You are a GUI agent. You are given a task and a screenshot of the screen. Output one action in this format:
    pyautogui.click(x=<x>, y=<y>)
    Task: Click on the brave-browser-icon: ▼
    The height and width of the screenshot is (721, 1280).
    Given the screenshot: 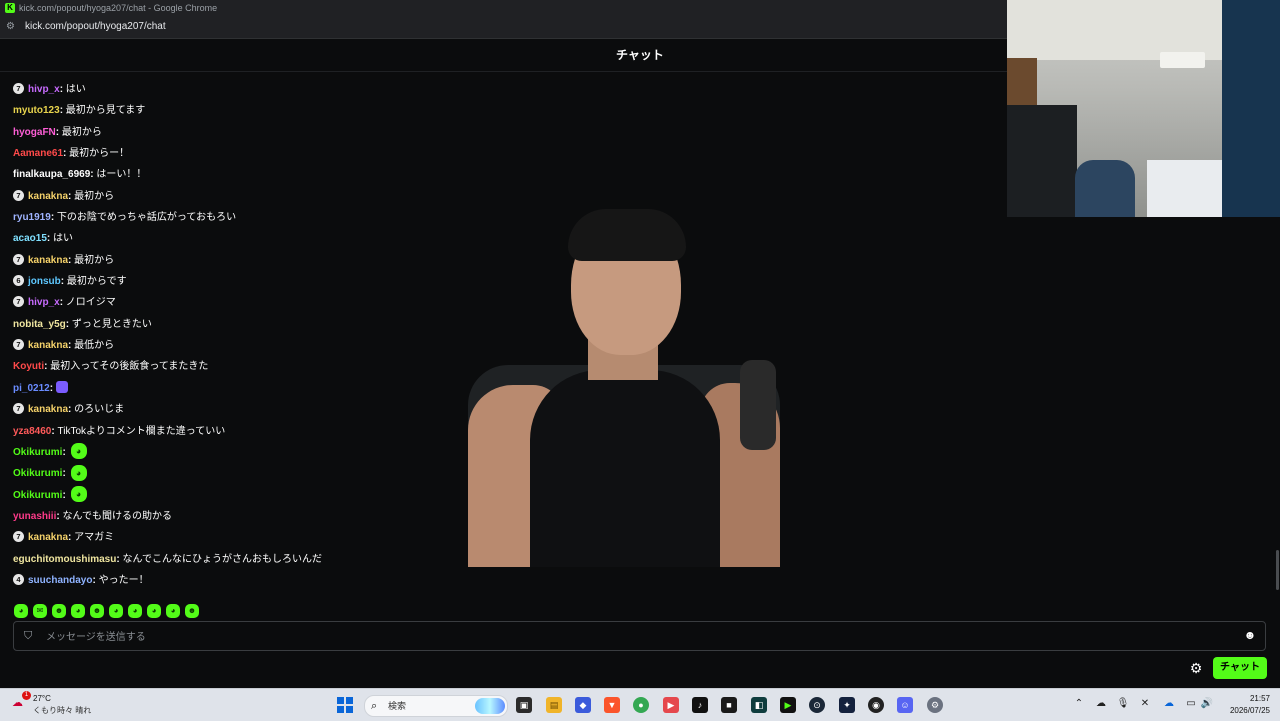 What is the action you would take?
    pyautogui.click(x=612, y=705)
    